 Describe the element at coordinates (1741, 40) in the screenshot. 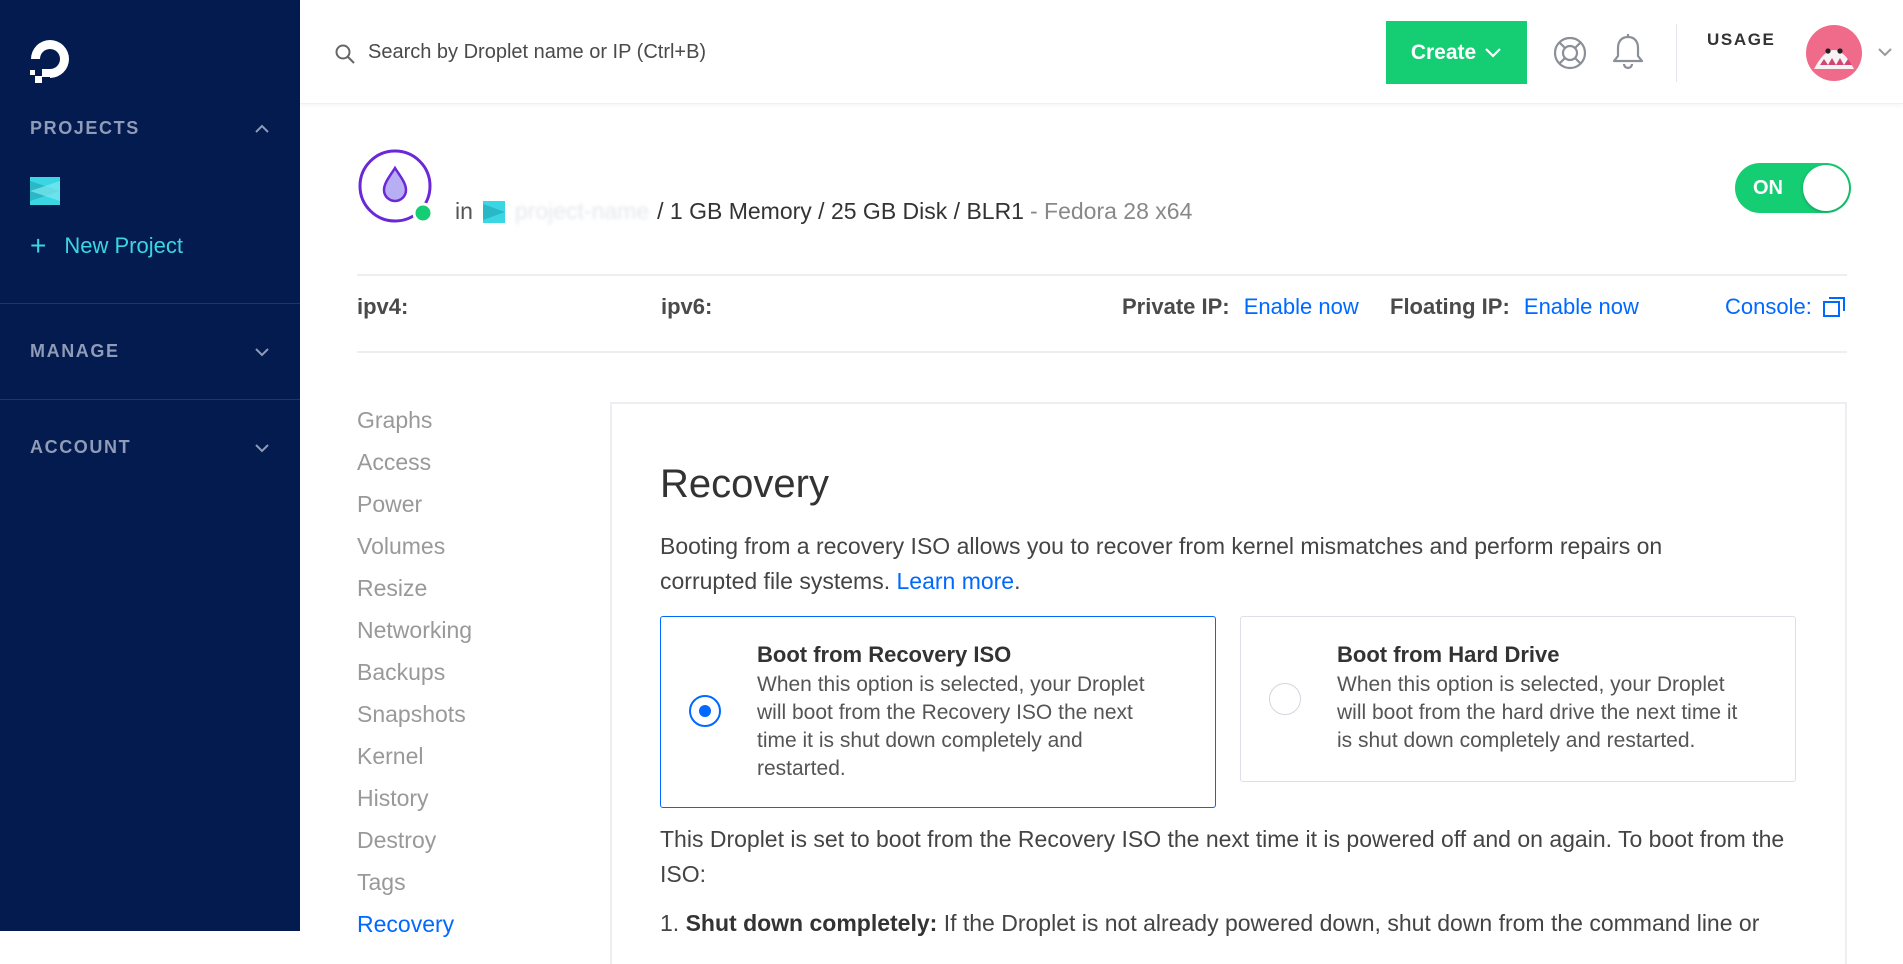

I see `usage-link: USAGE` at that location.